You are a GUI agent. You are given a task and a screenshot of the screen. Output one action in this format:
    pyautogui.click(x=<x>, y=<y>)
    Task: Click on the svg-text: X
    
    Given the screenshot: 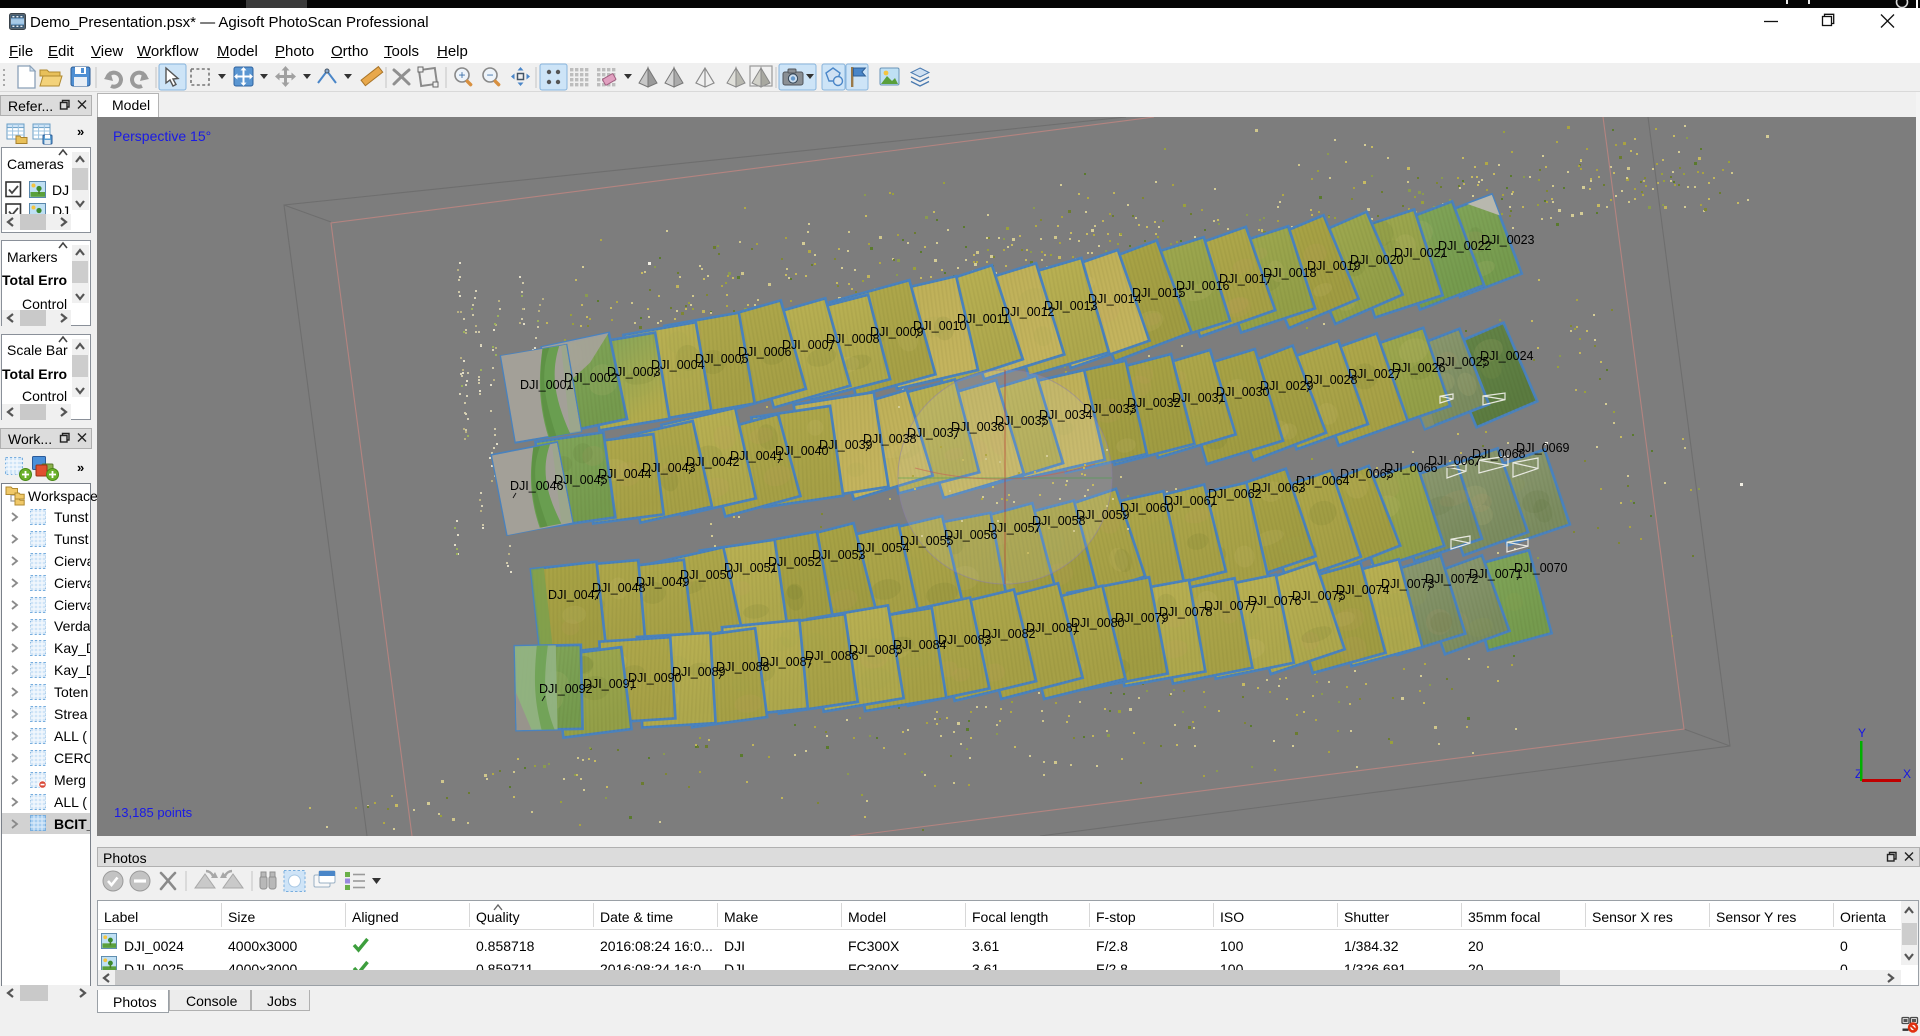 What is the action you would take?
    pyautogui.click(x=1907, y=774)
    